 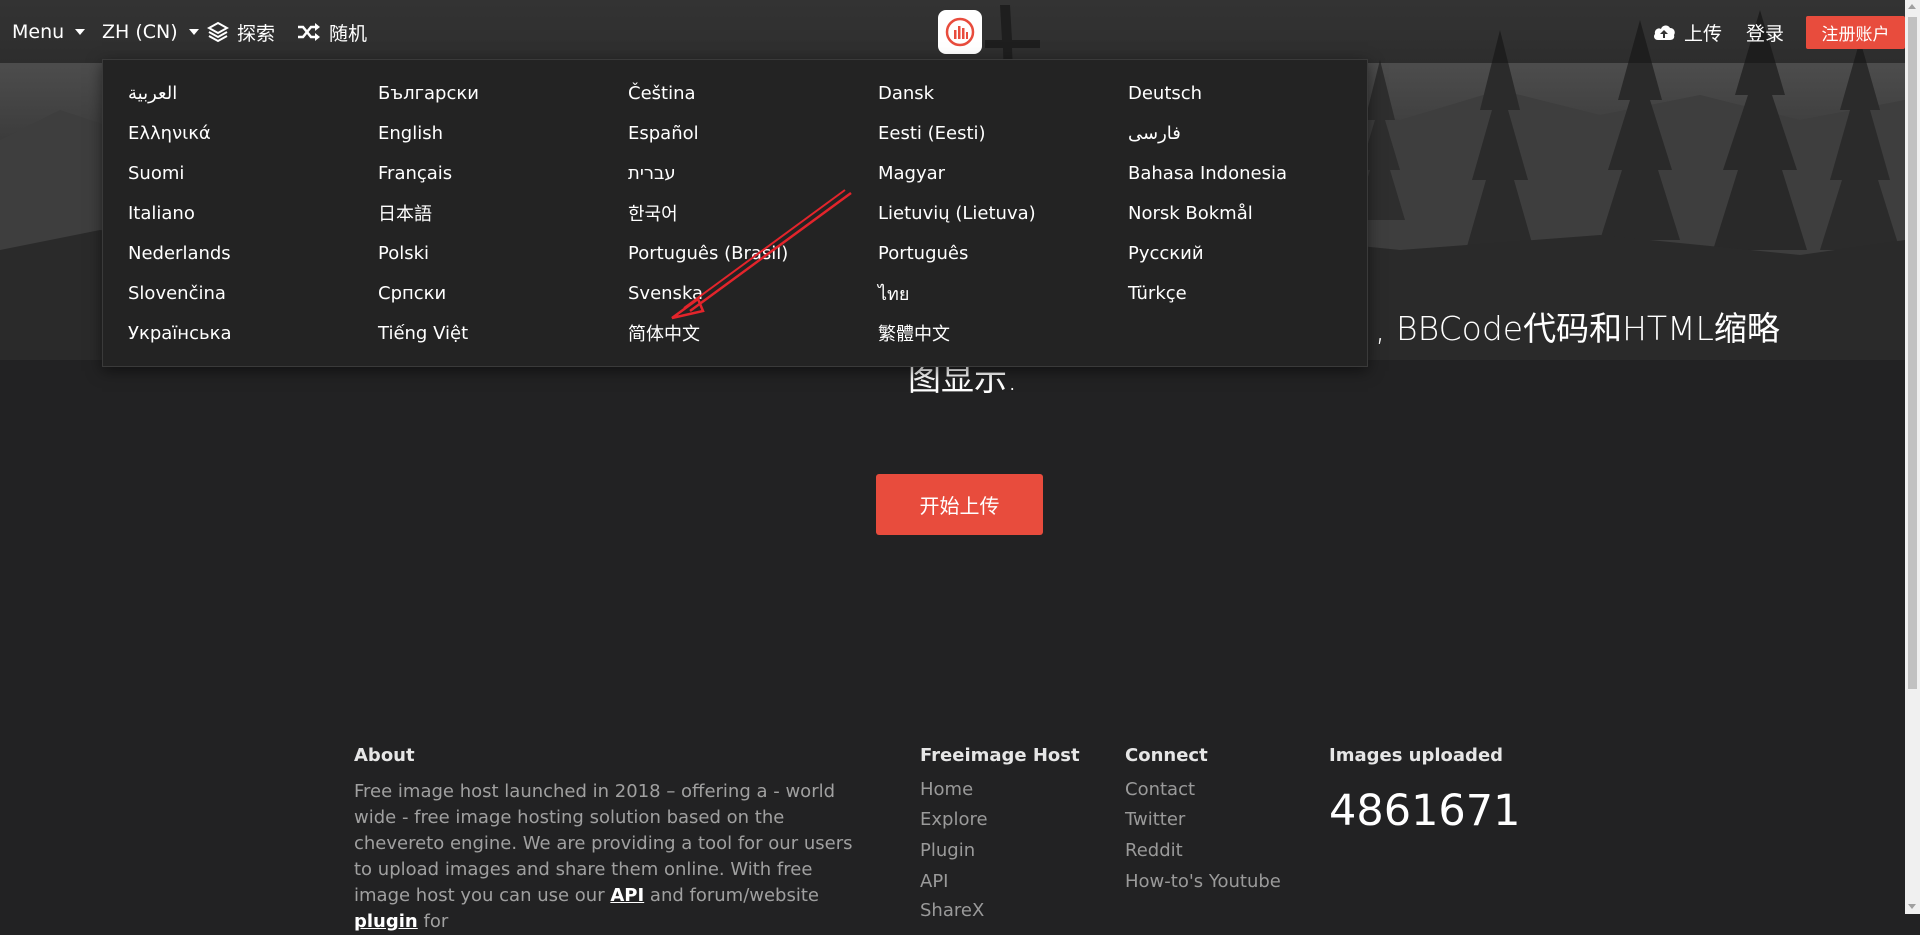 What do you see at coordinates (503, 93) in the screenshot?
I see `language-option: Български` at bounding box center [503, 93].